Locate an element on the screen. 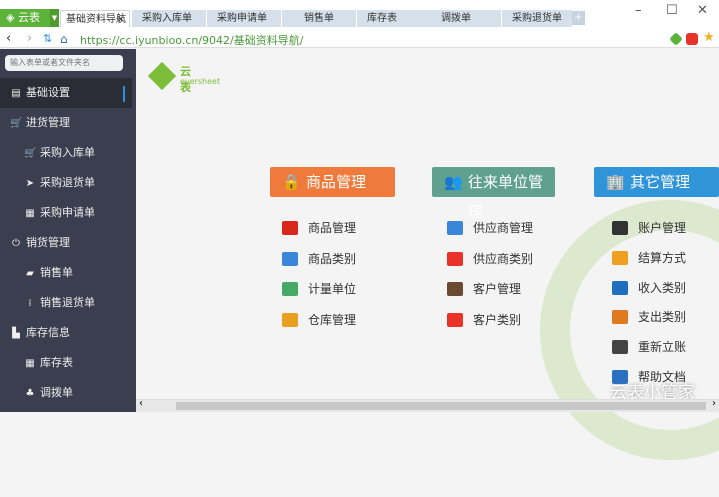  sidebar-item-label: 进货管理 is located at coordinates (48, 122).